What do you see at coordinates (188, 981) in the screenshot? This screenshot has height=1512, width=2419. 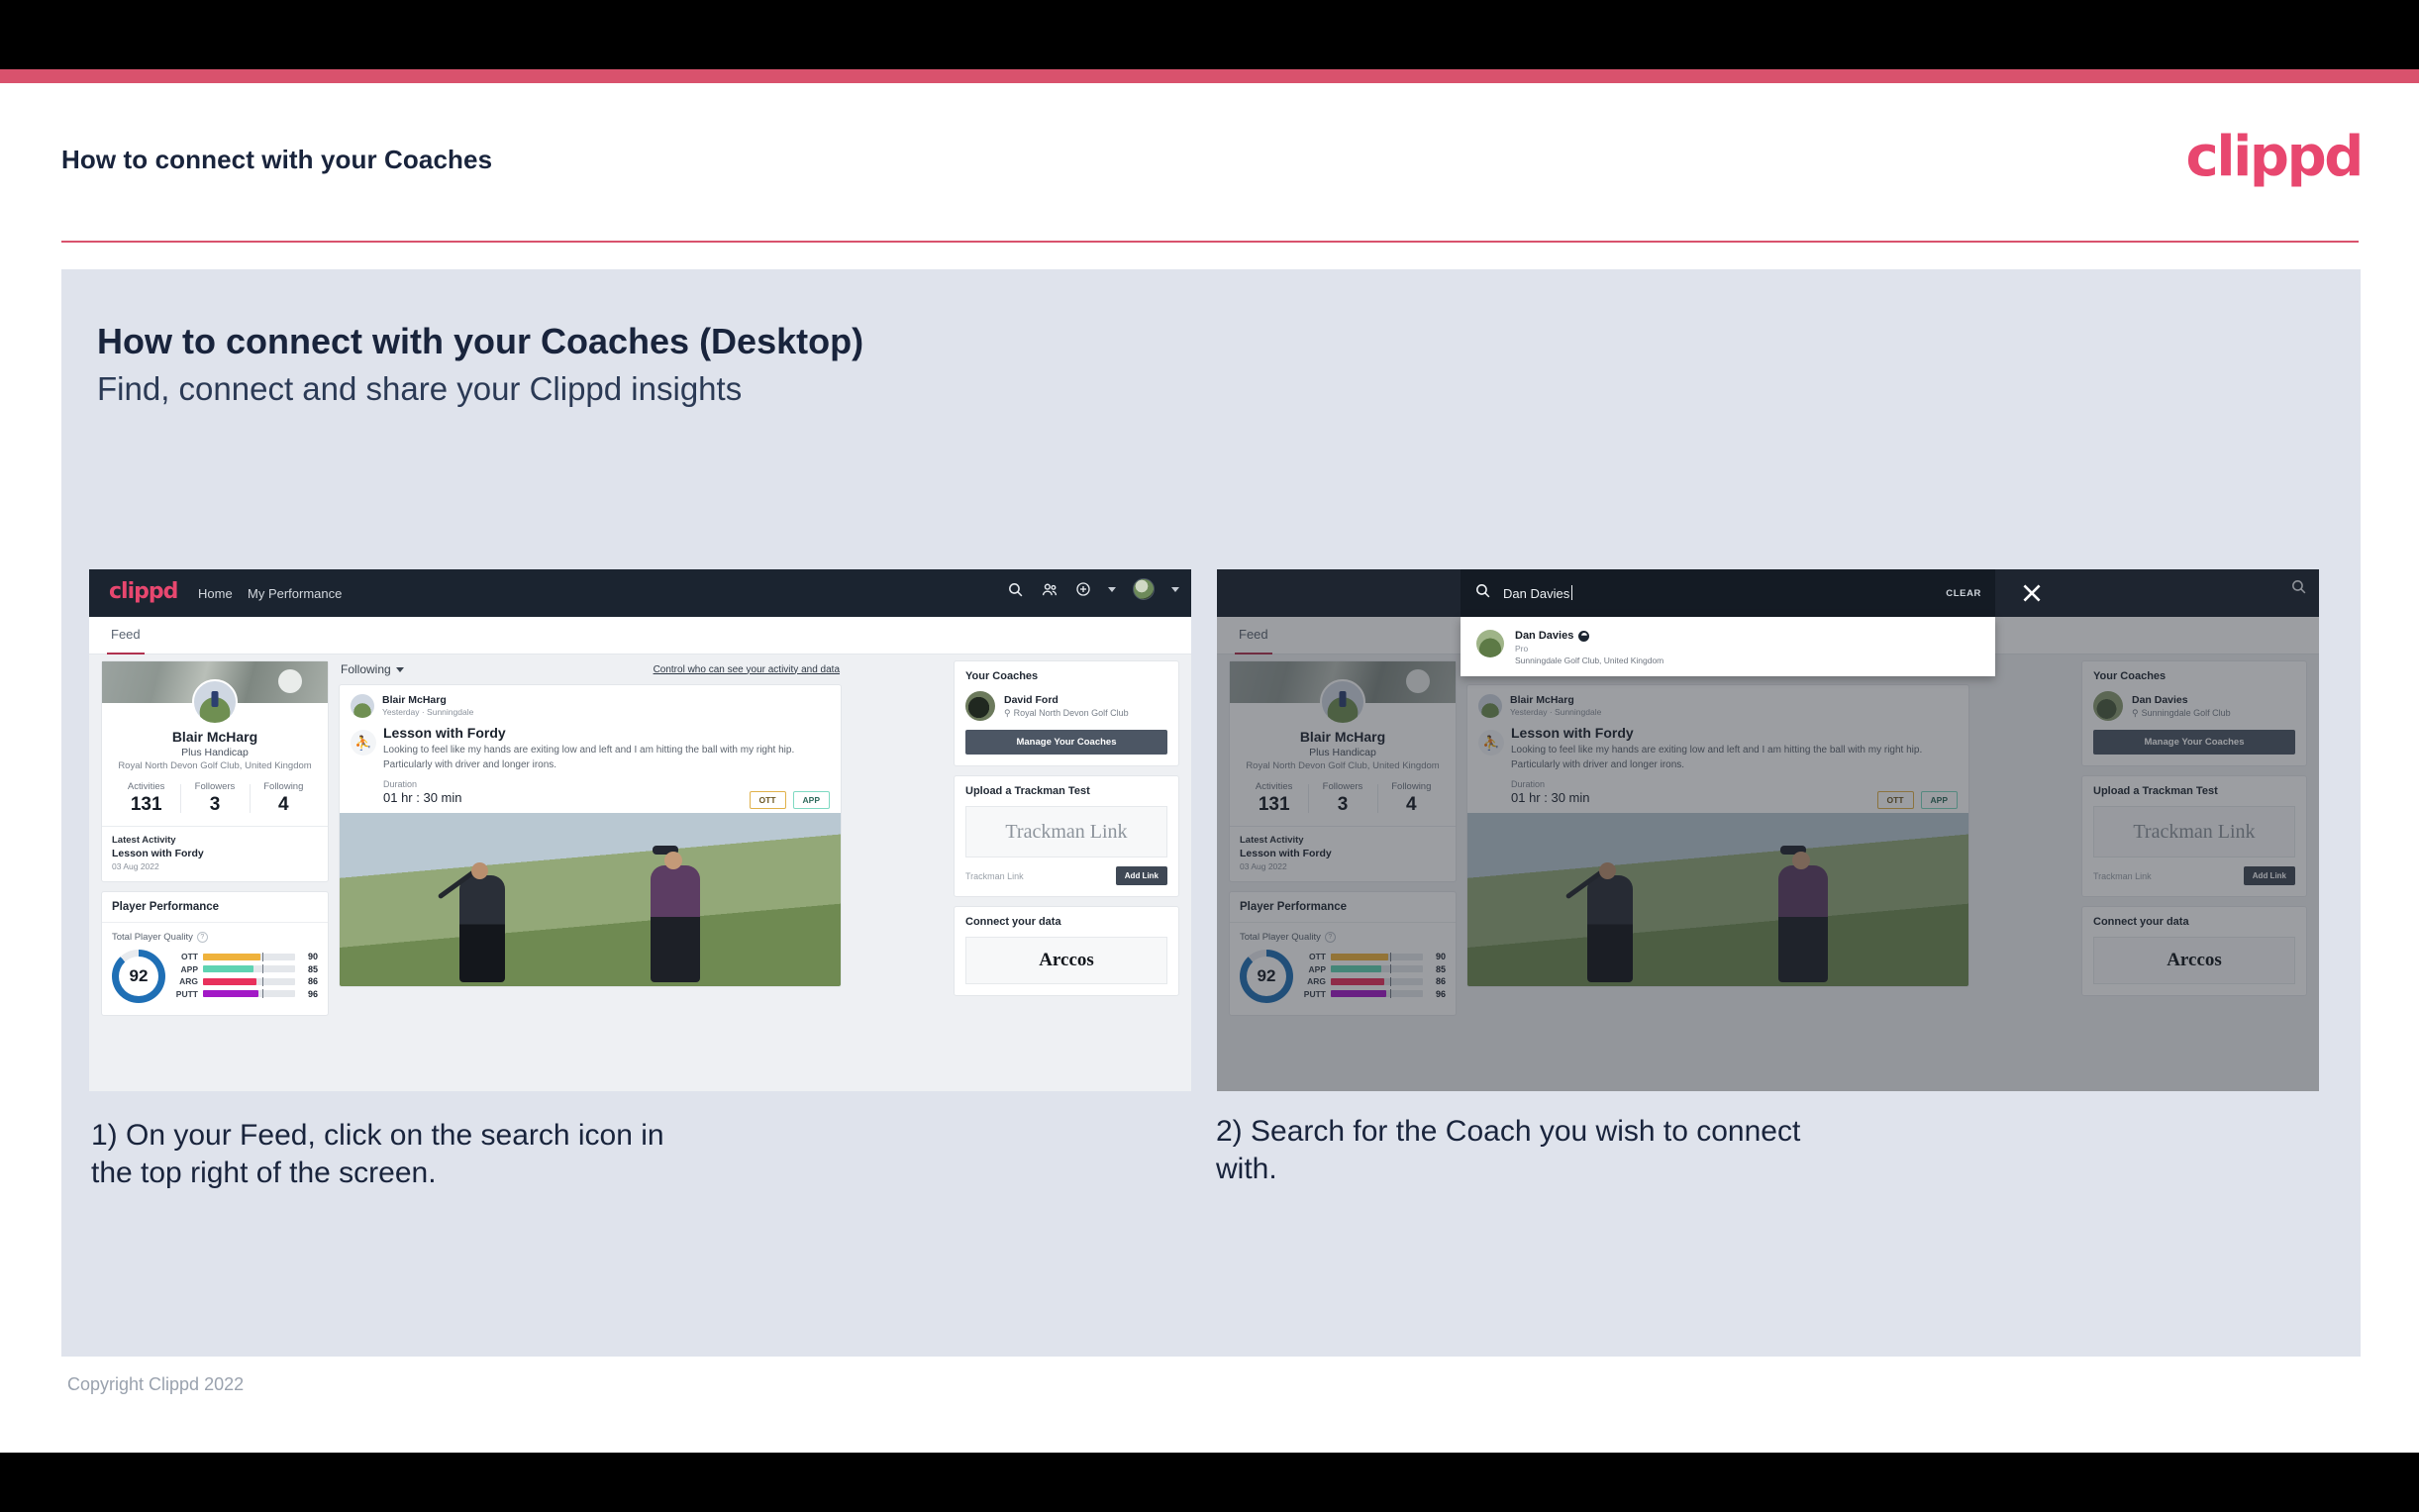 I see `metric-label: ARG` at bounding box center [188, 981].